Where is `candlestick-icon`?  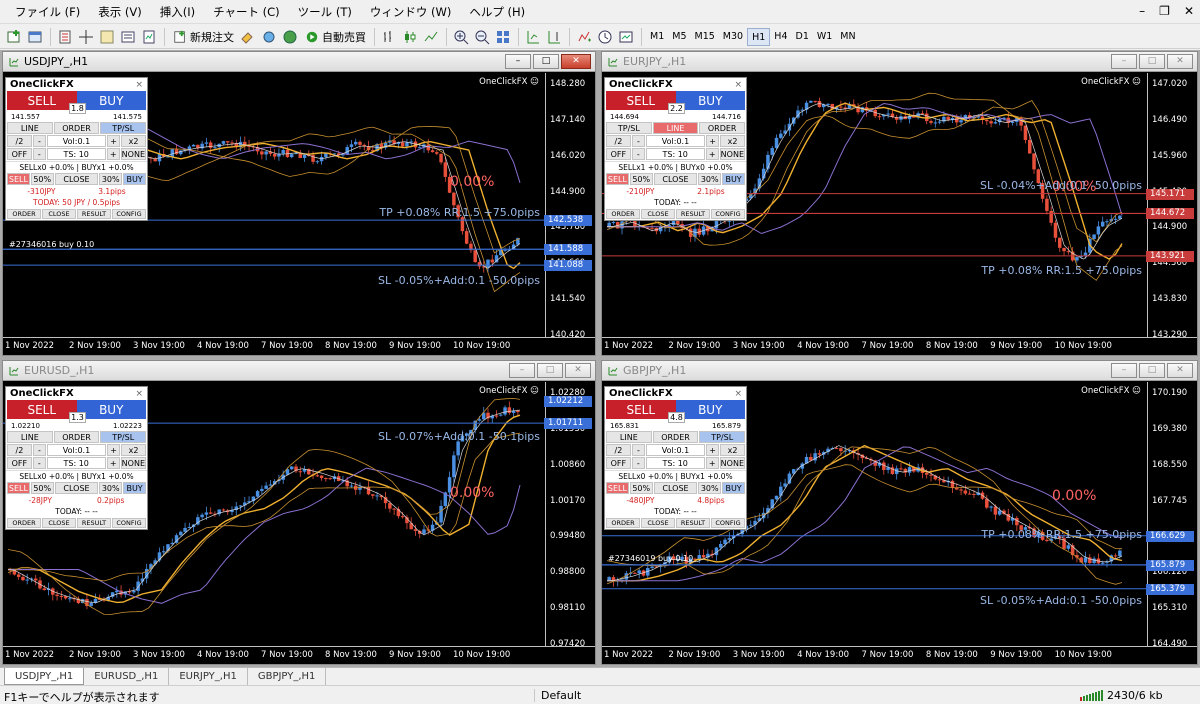
candlestick-icon is located at coordinates (410, 37).